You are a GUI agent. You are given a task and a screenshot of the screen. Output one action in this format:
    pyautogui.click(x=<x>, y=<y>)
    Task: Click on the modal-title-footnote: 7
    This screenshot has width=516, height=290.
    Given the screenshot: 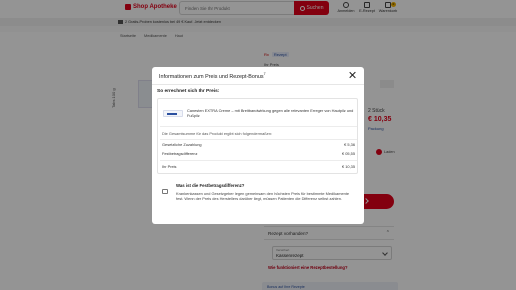 What is the action you would take?
    pyautogui.click(x=264, y=74)
    